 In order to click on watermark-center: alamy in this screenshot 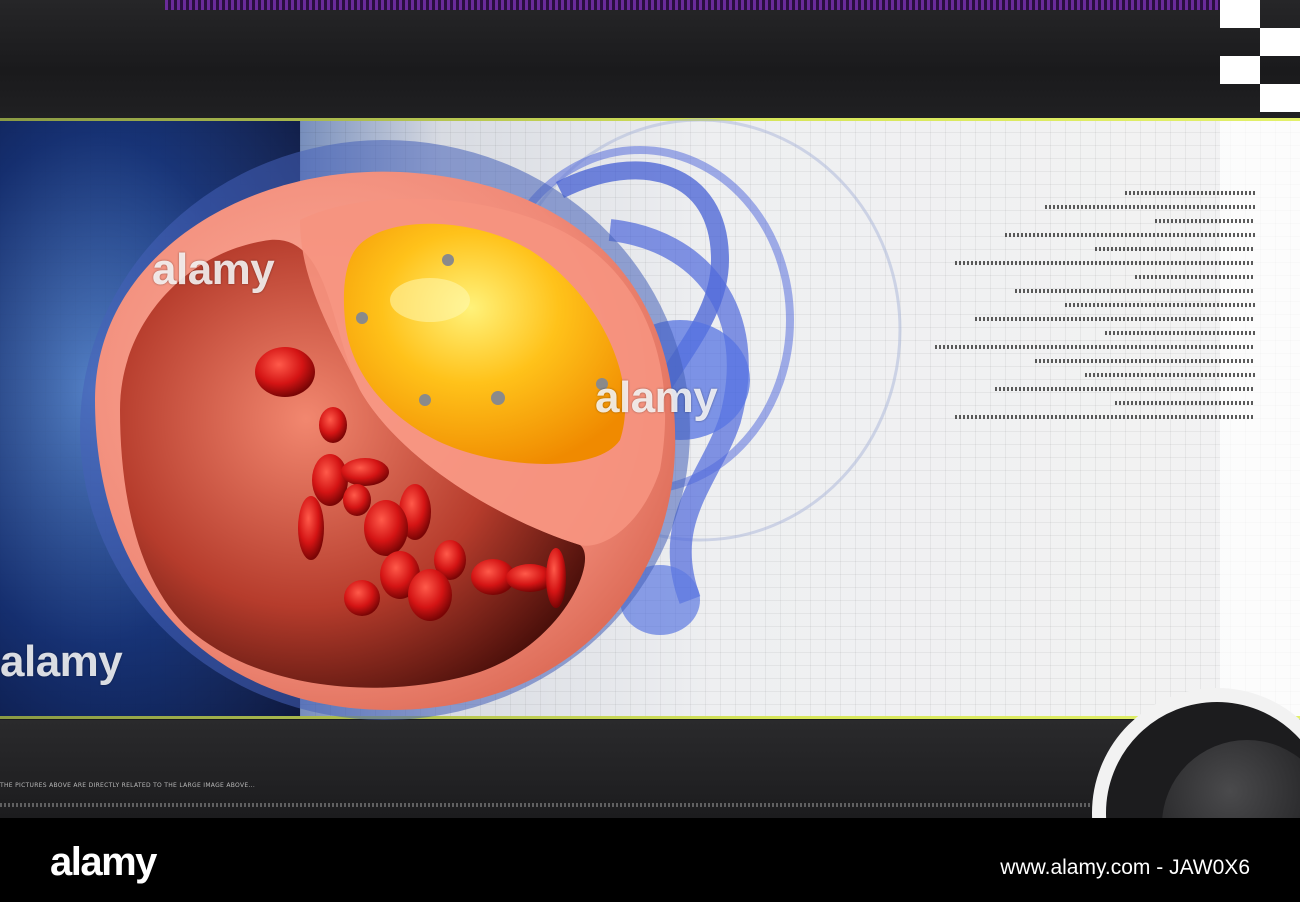, I will do `click(656, 397)`.